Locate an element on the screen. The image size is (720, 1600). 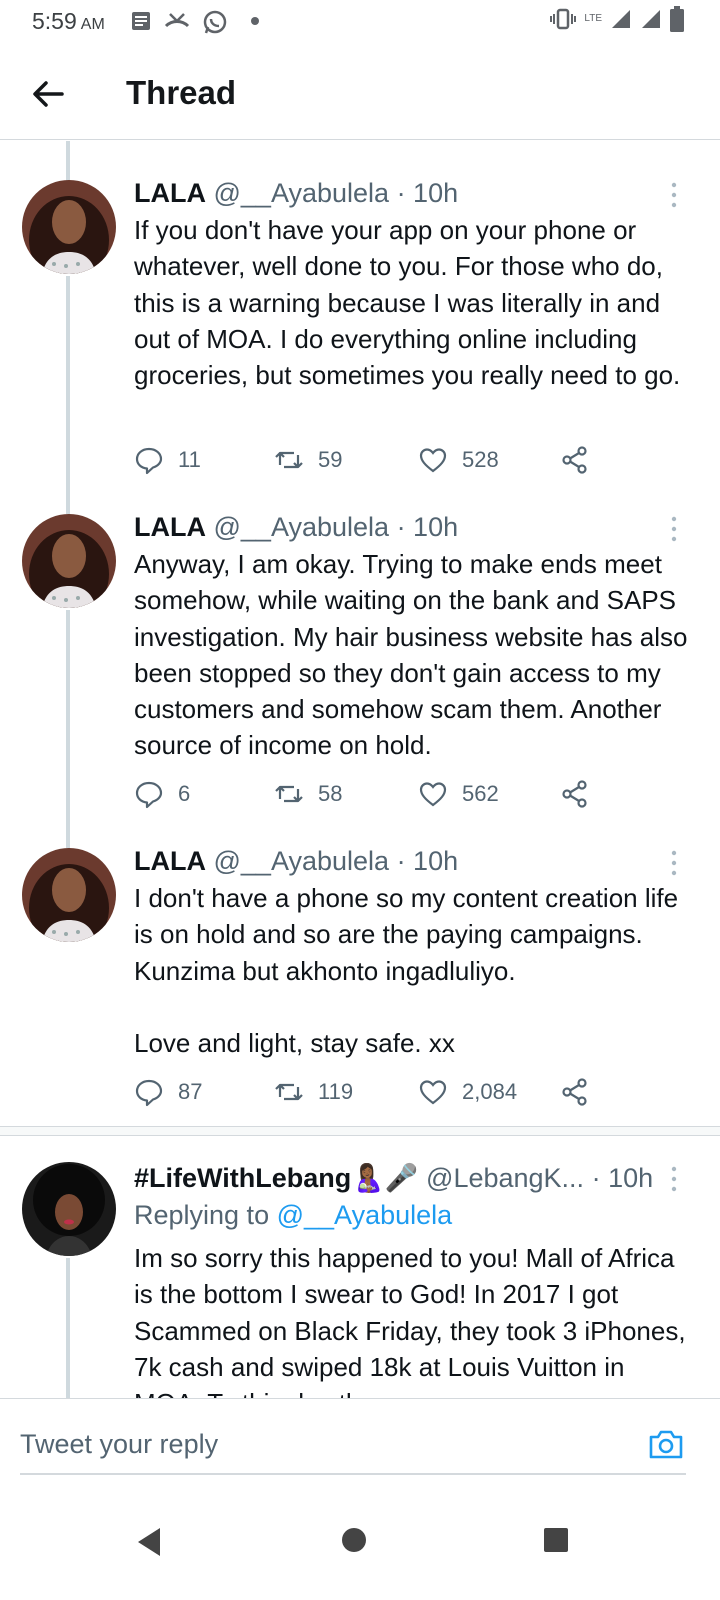
retweet-button: 59 is located at coordinates (308, 460).